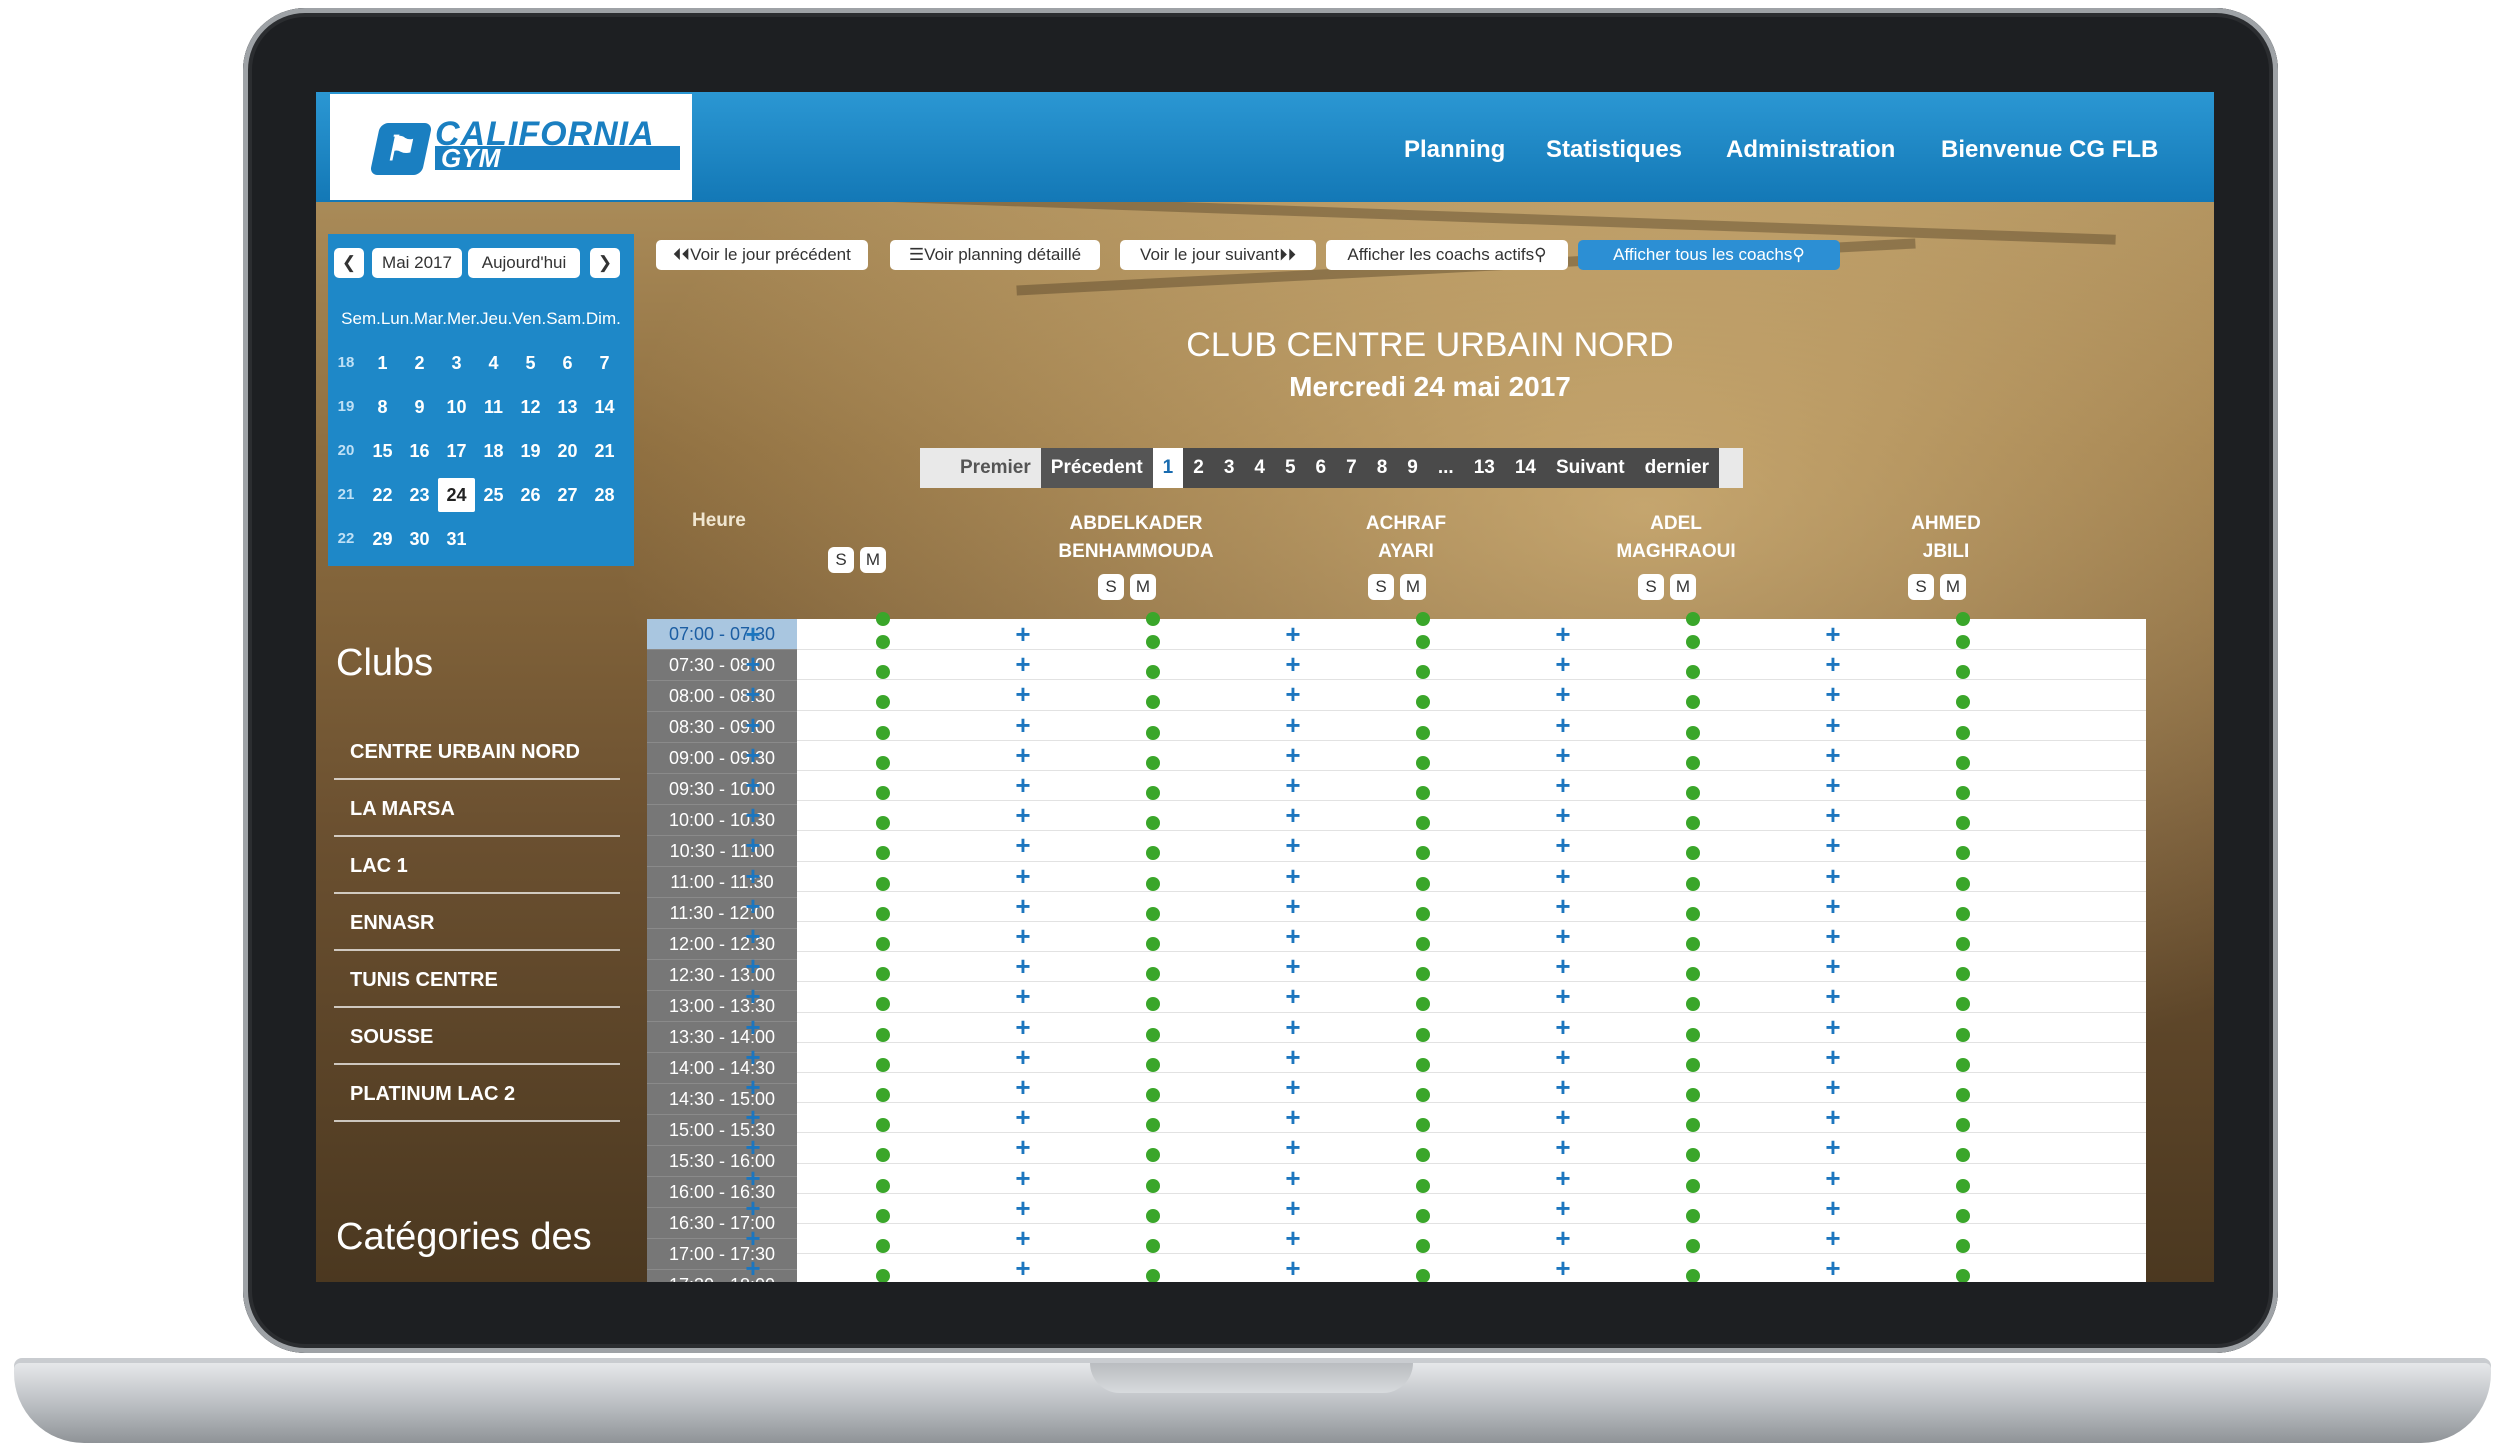 The width and height of the screenshot is (2505, 1446). I want to click on calendar-day: 11, so click(493, 407).